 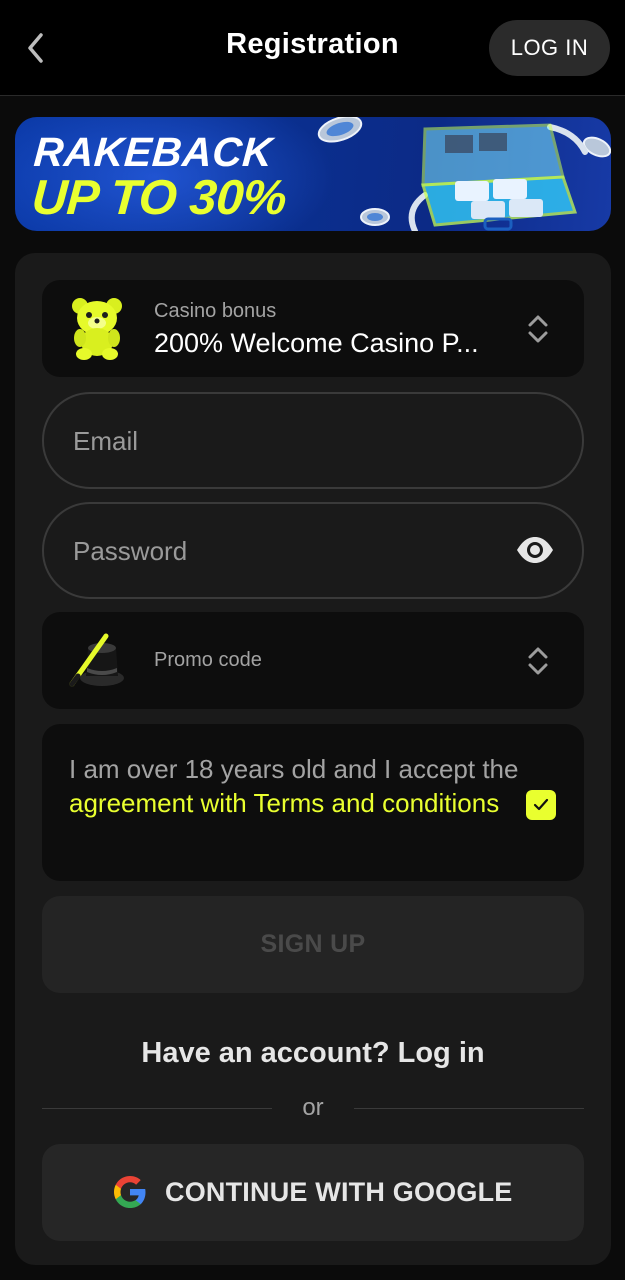 What do you see at coordinates (288, 441) in the screenshot?
I see `email-input` at bounding box center [288, 441].